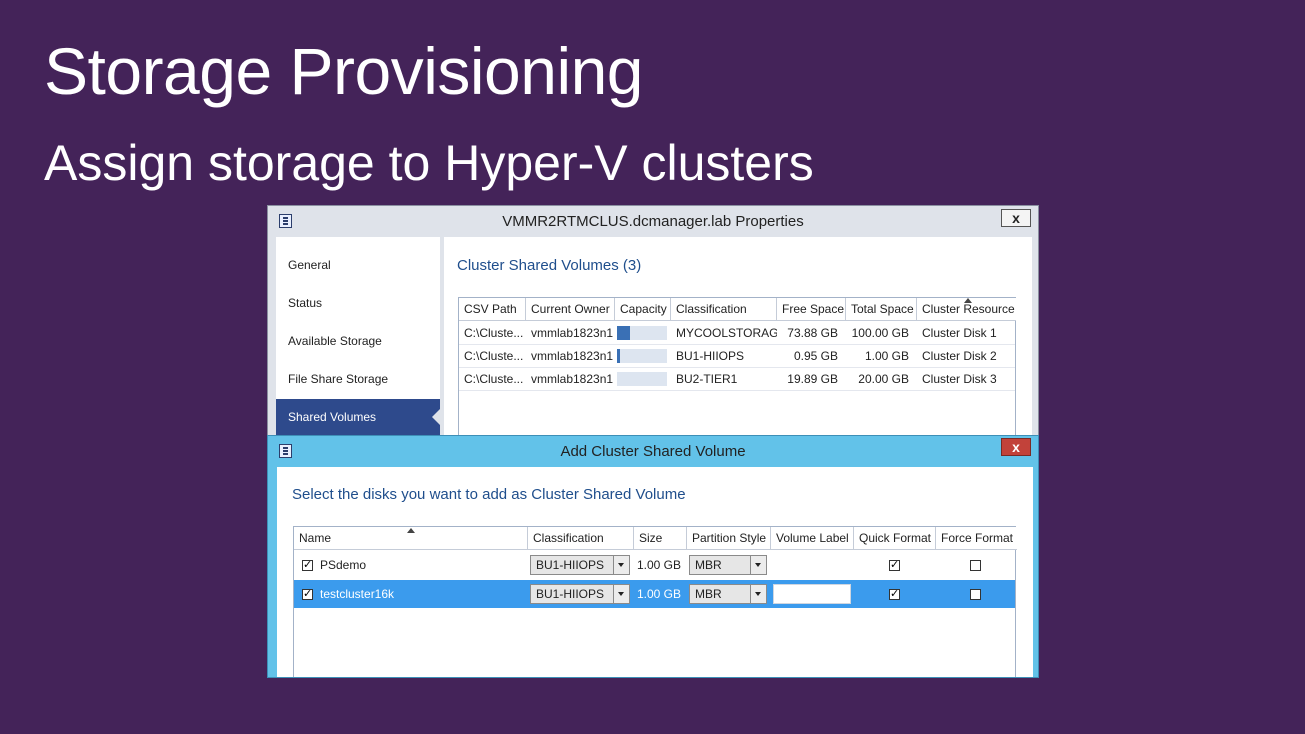  What do you see at coordinates (357, 594) in the screenshot?
I see `disk-name: testcluster16k` at bounding box center [357, 594].